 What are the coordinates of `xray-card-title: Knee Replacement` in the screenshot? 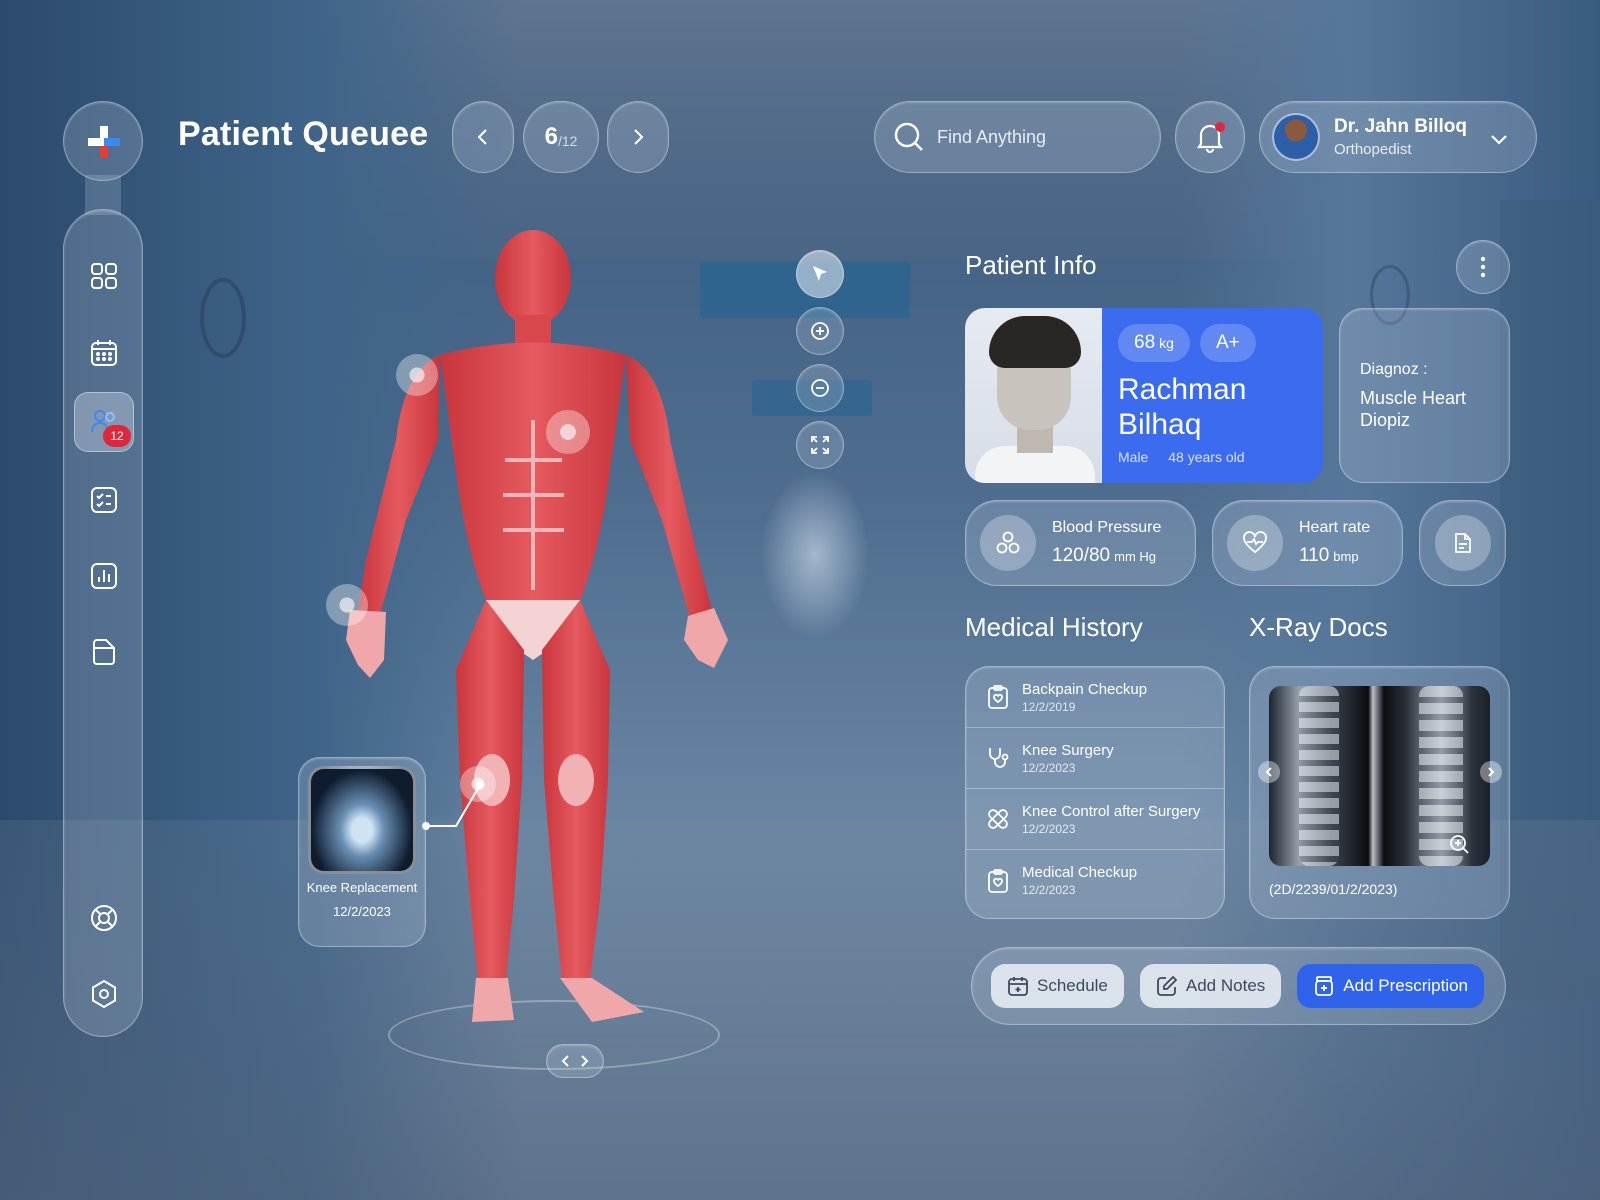 It's located at (362, 887).